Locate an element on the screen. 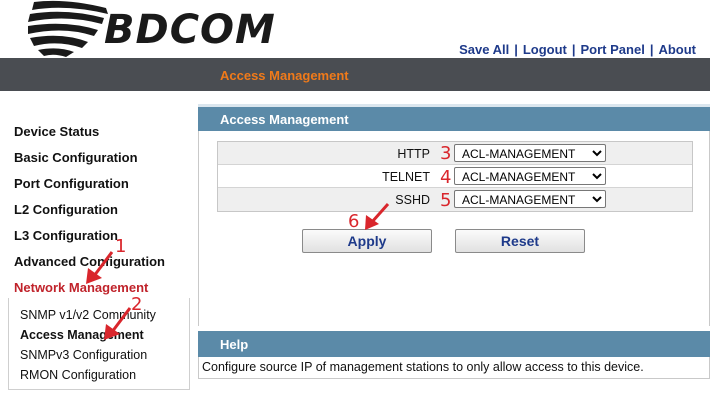 The width and height of the screenshot is (710, 395). sidebar-item-port-configuration: Port Configuration is located at coordinates (71, 183).